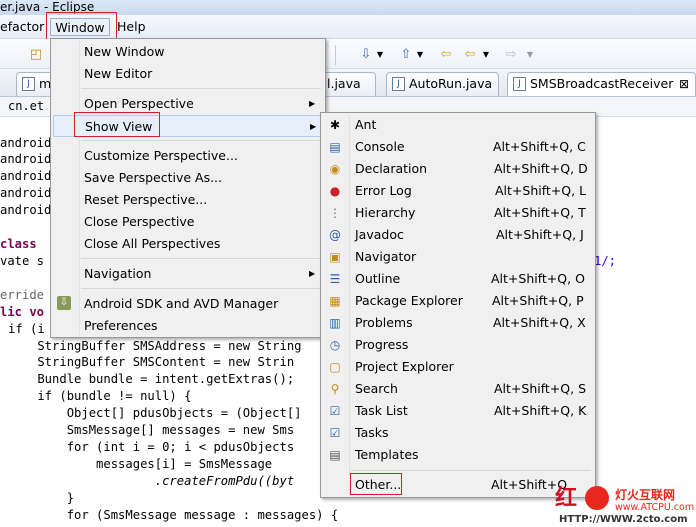  I want to click on code-line: SmsMessage[] messages = new Sms, so click(151, 430).